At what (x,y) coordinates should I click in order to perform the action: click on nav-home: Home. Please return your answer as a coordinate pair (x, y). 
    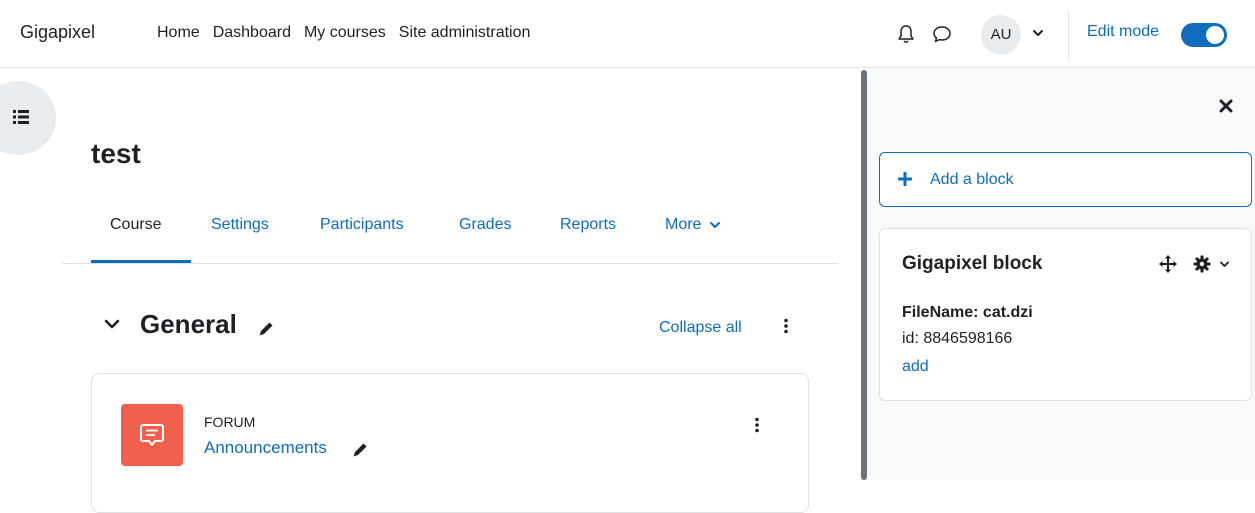
    Looking at the image, I should click on (178, 33).